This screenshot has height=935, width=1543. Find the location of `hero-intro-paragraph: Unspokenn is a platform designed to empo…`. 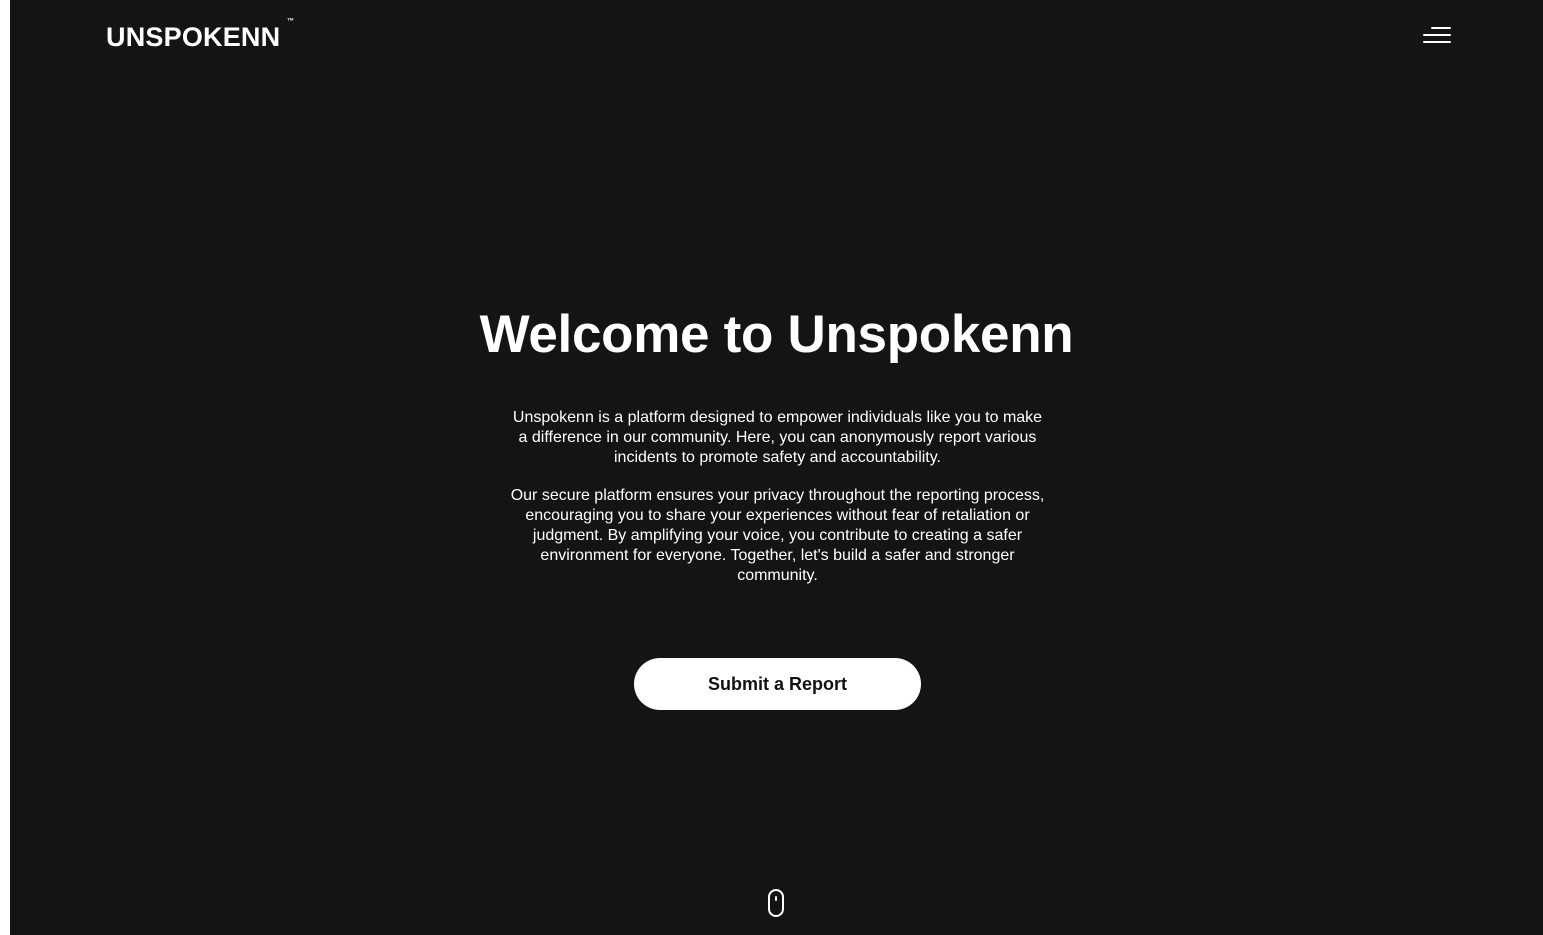

hero-intro-paragraph: Unspokenn is a platform designed to empo… is located at coordinates (777, 437).